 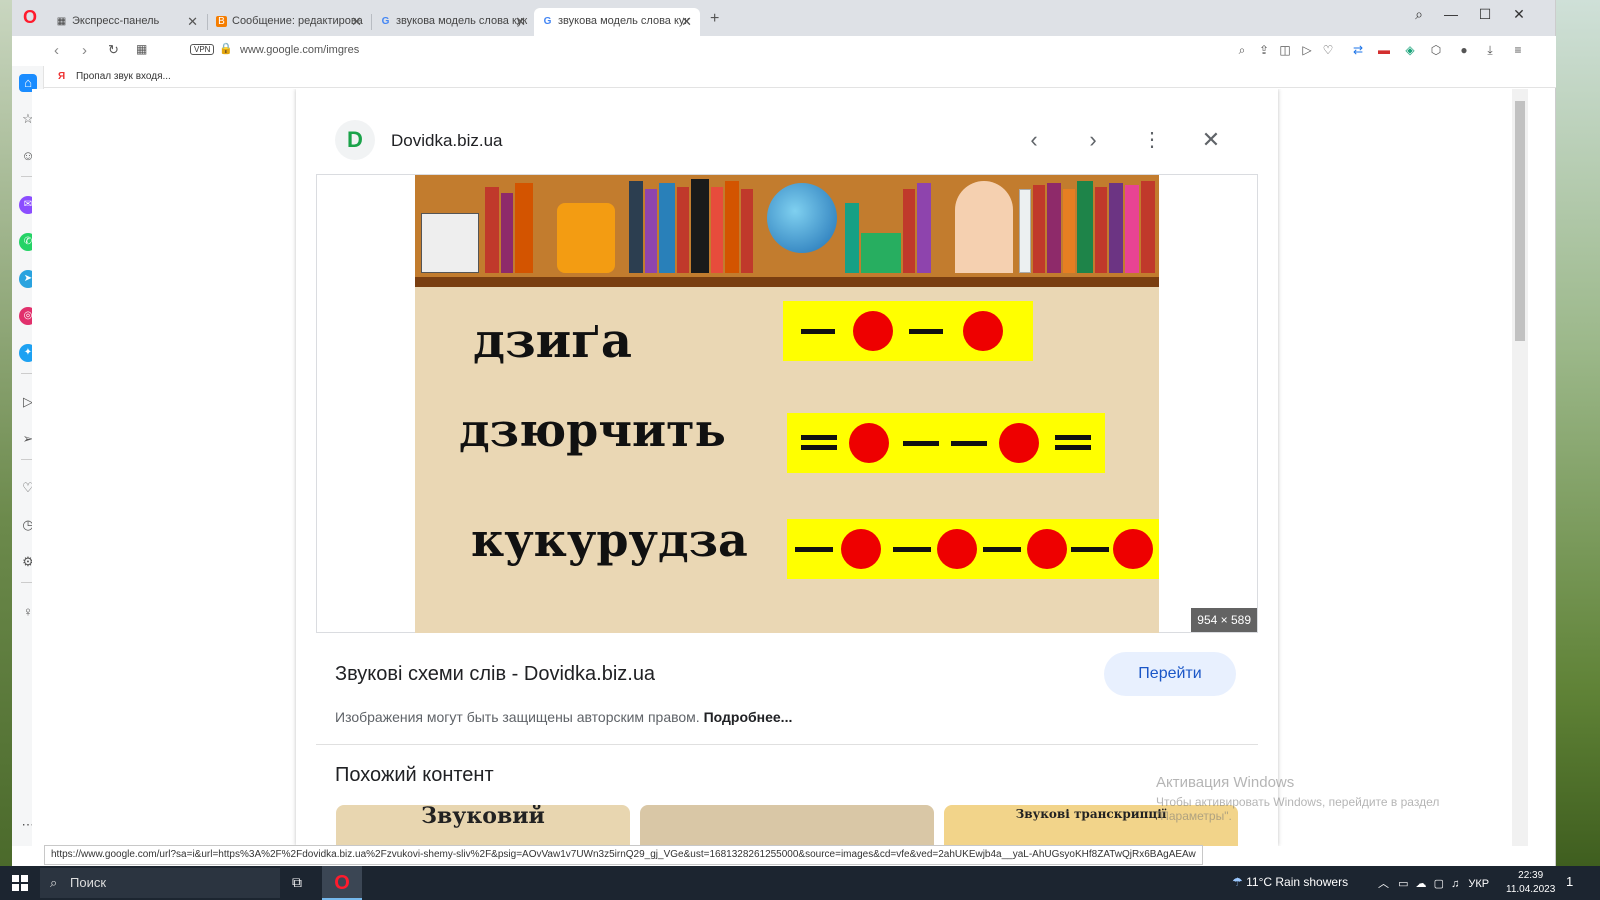 What do you see at coordinates (1285, 50) in the screenshot?
I see `snapshot-icon: ◫` at bounding box center [1285, 50].